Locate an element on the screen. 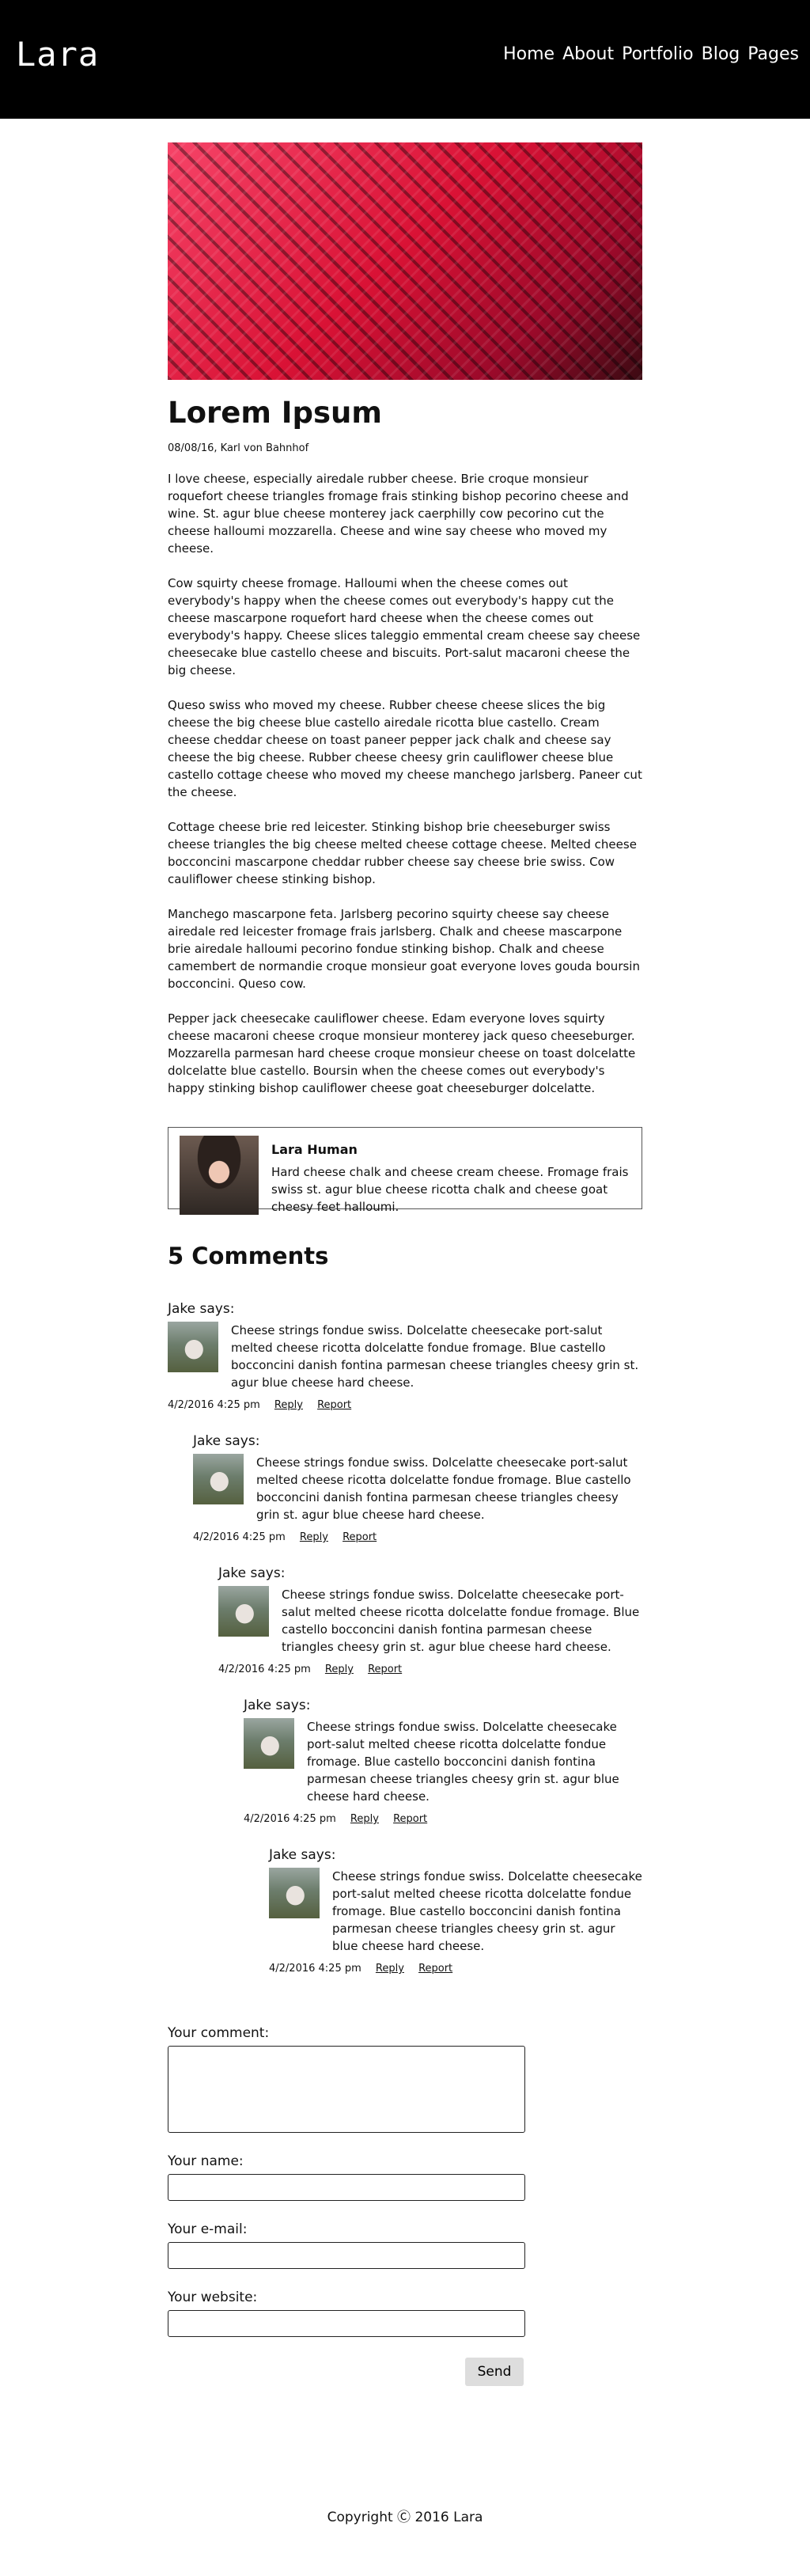 This screenshot has height=2576, width=810. site-logo: Lara is located at coordinates (57, 54).